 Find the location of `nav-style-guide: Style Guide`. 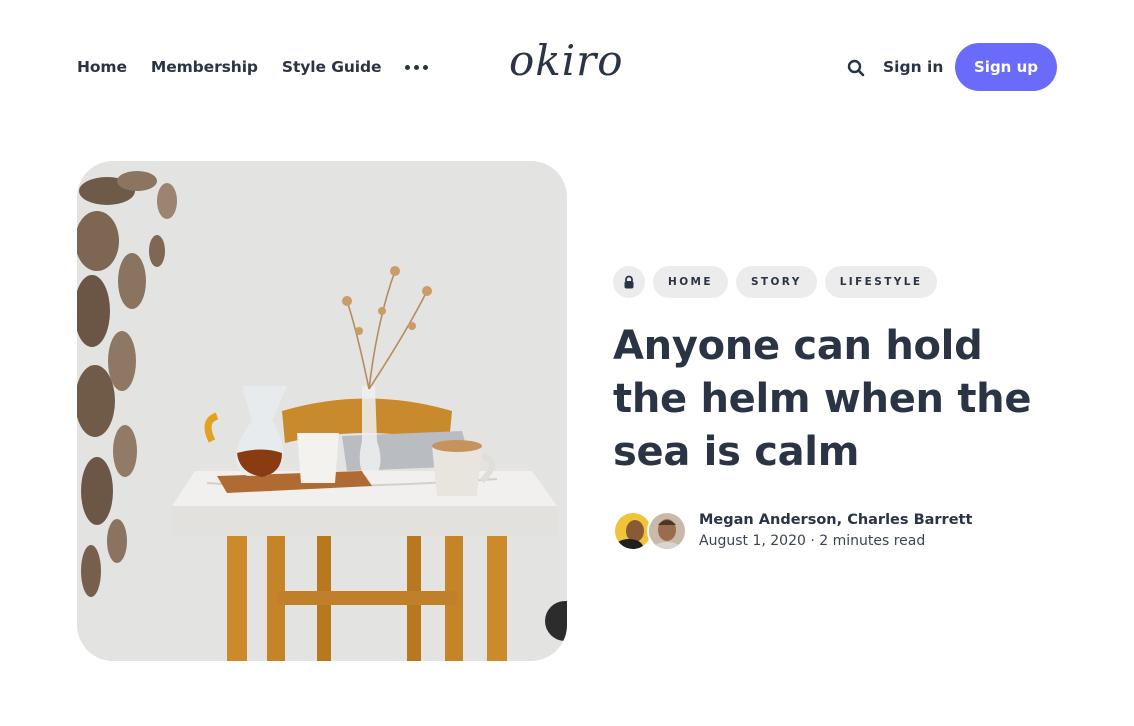

nav-style-guide: Style Guide is located at coordinates (332, 67).